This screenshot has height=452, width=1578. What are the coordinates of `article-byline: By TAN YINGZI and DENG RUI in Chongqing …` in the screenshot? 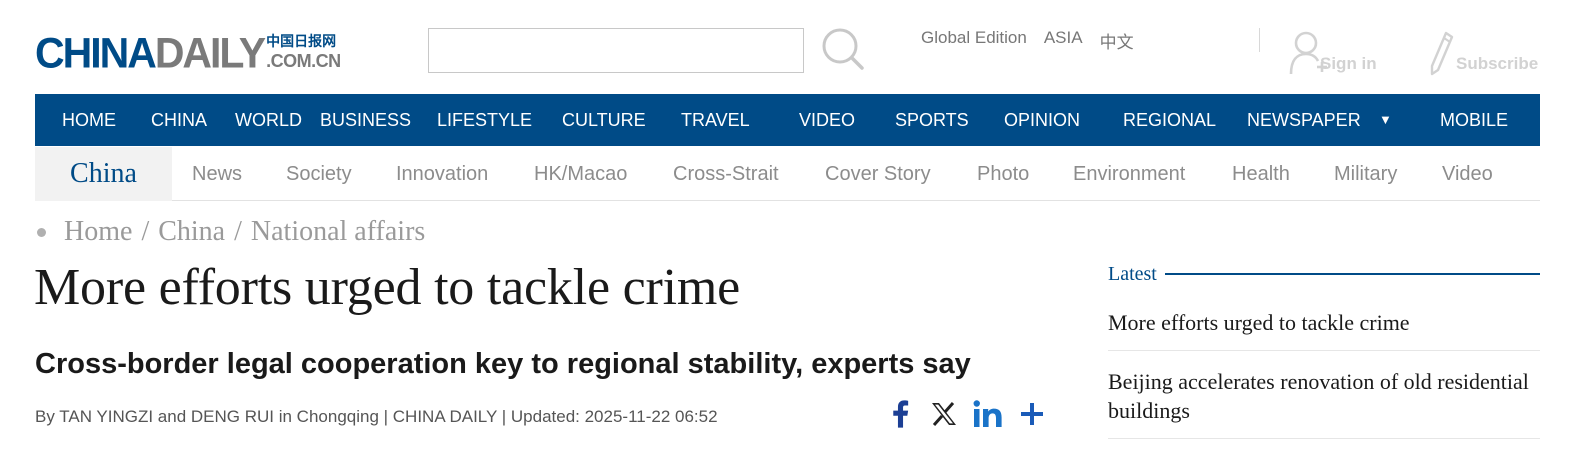 It's located at (376, 416).